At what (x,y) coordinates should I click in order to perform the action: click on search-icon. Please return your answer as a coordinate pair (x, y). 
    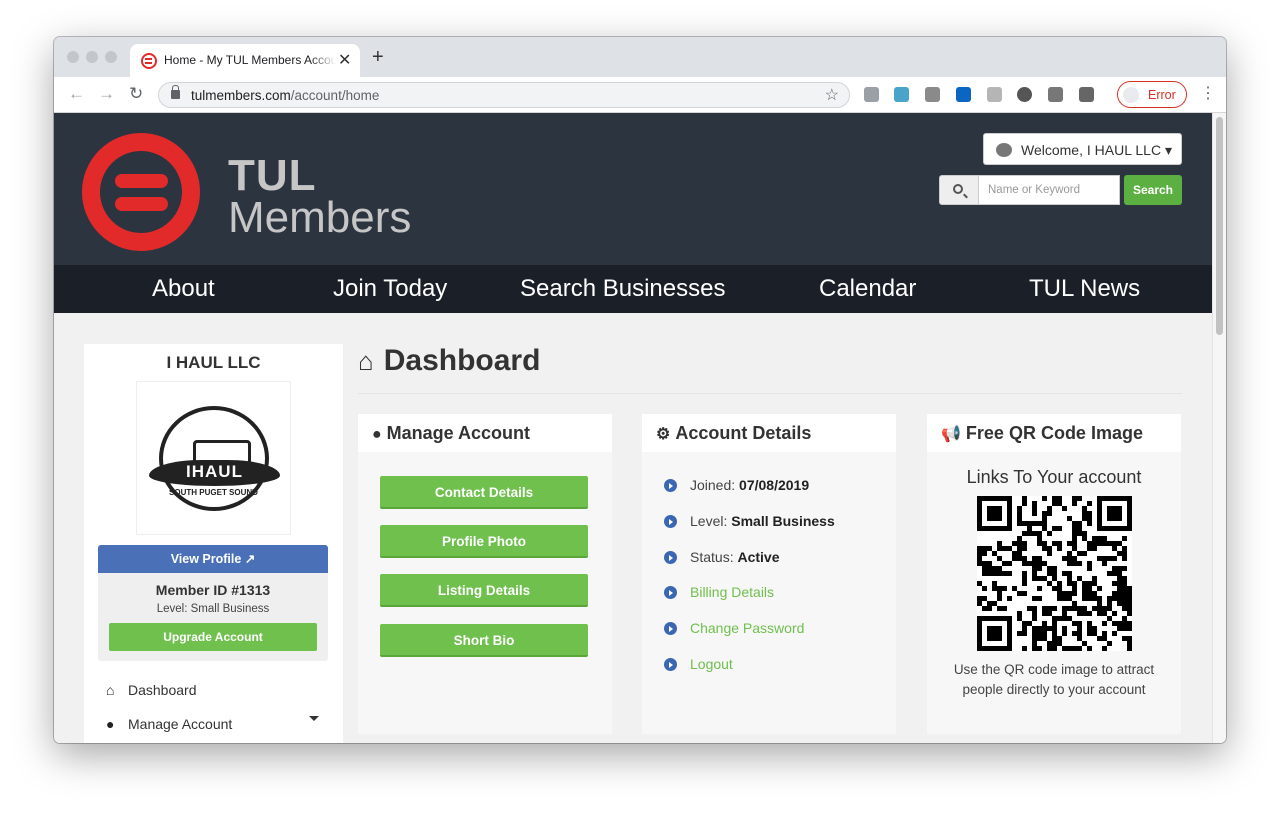
    Looking at the image, I should click on (959, 190).